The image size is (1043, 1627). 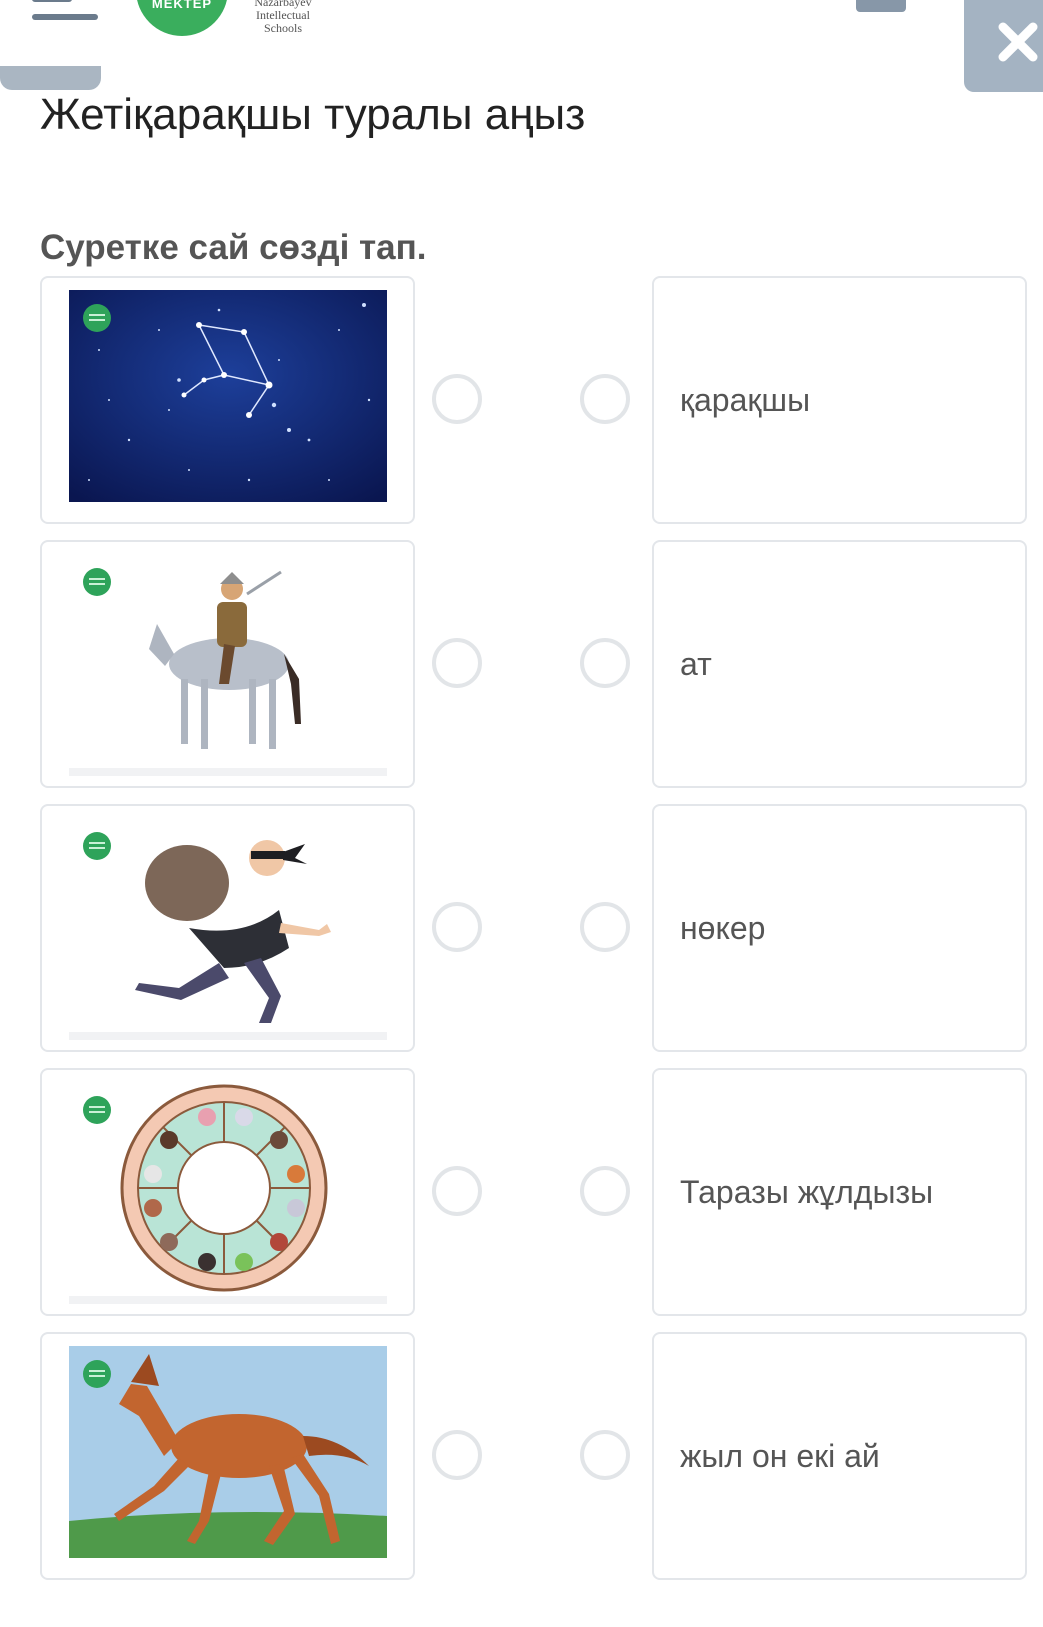 I want to click on word-card-4: Таразы жұлдызы, so click(x=839, y=1192).